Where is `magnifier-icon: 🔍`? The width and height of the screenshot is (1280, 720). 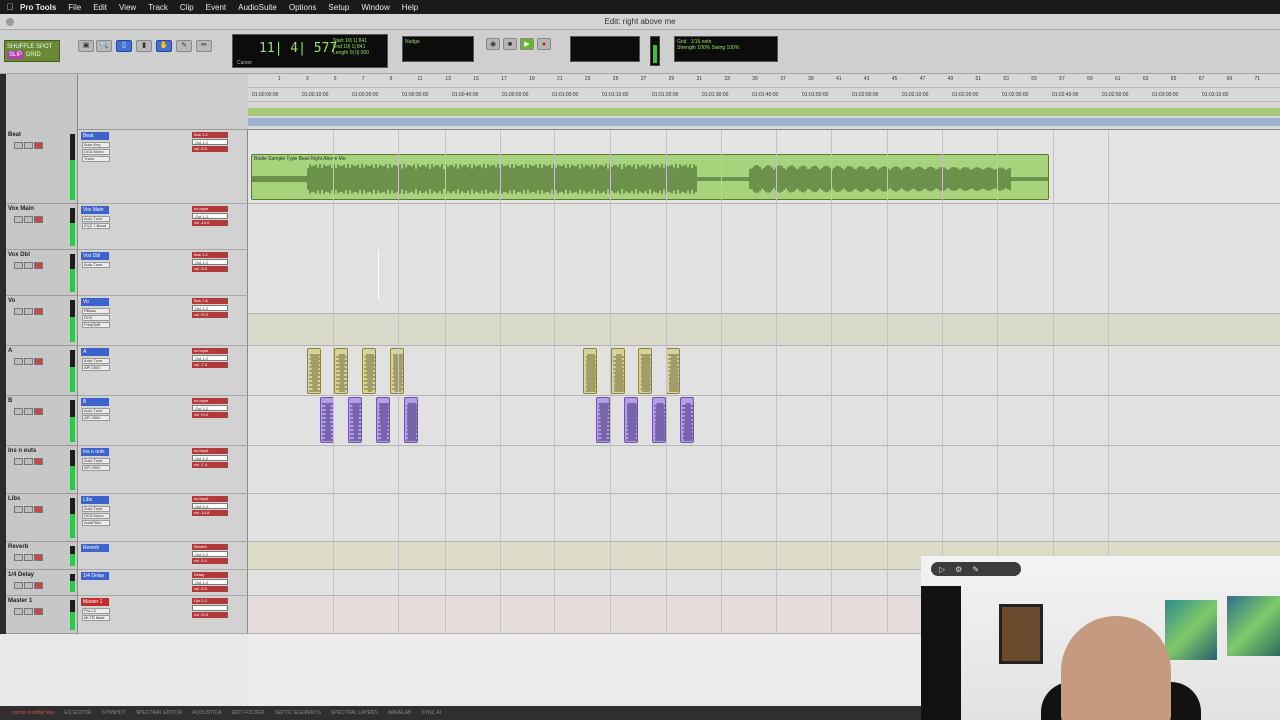
magnifier-icon: 🔍 is located at coordinates (104, 46).